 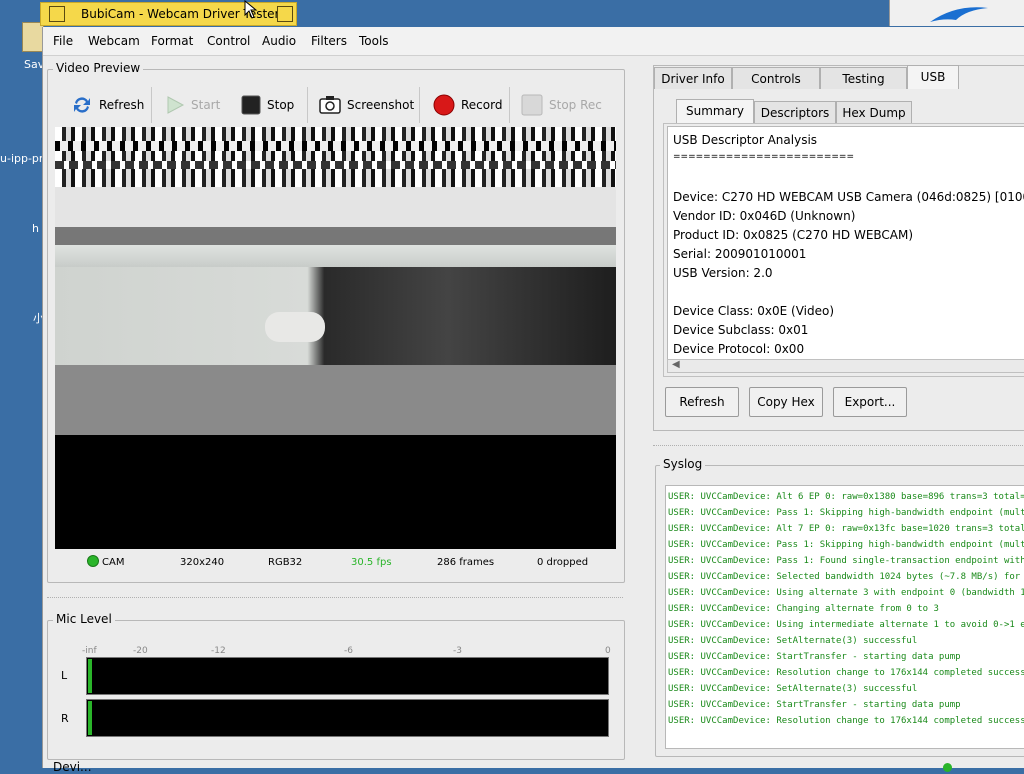 What do you see at coordinates (84, 619) in the screenshot?
I see `mic-level-title: Mic Level` at bounding box center [84, 619].